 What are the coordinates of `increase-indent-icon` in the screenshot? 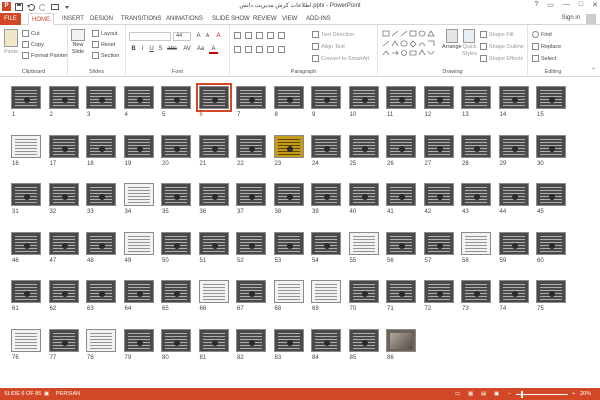 It's located at (270, 35).